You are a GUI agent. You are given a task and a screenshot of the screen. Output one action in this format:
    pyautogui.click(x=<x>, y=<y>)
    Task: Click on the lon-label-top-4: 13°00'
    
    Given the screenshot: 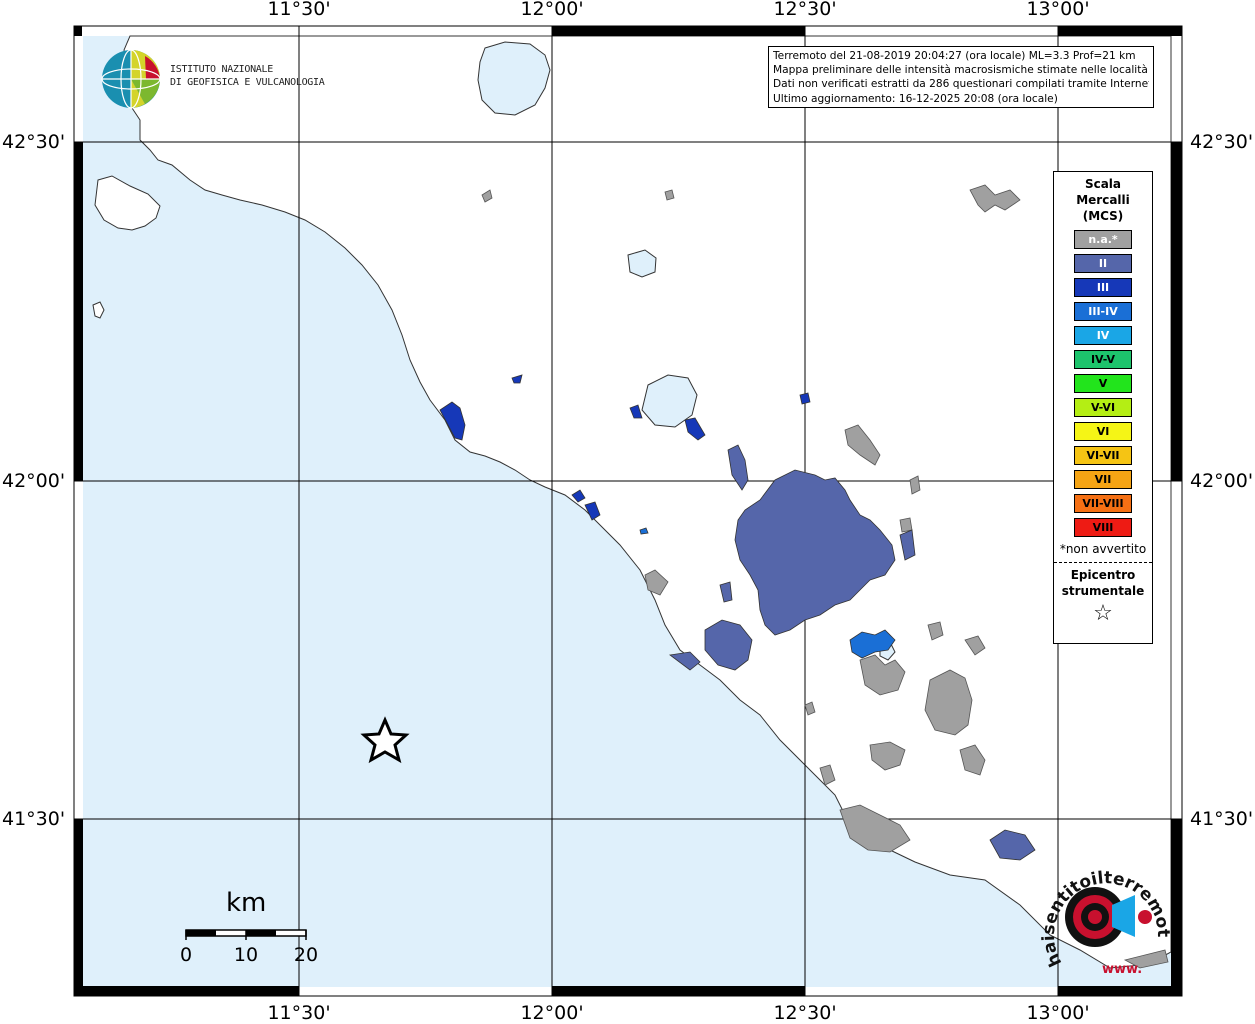 What is the action you would take?
    pyautogui.click(x=1058, y=10)
    